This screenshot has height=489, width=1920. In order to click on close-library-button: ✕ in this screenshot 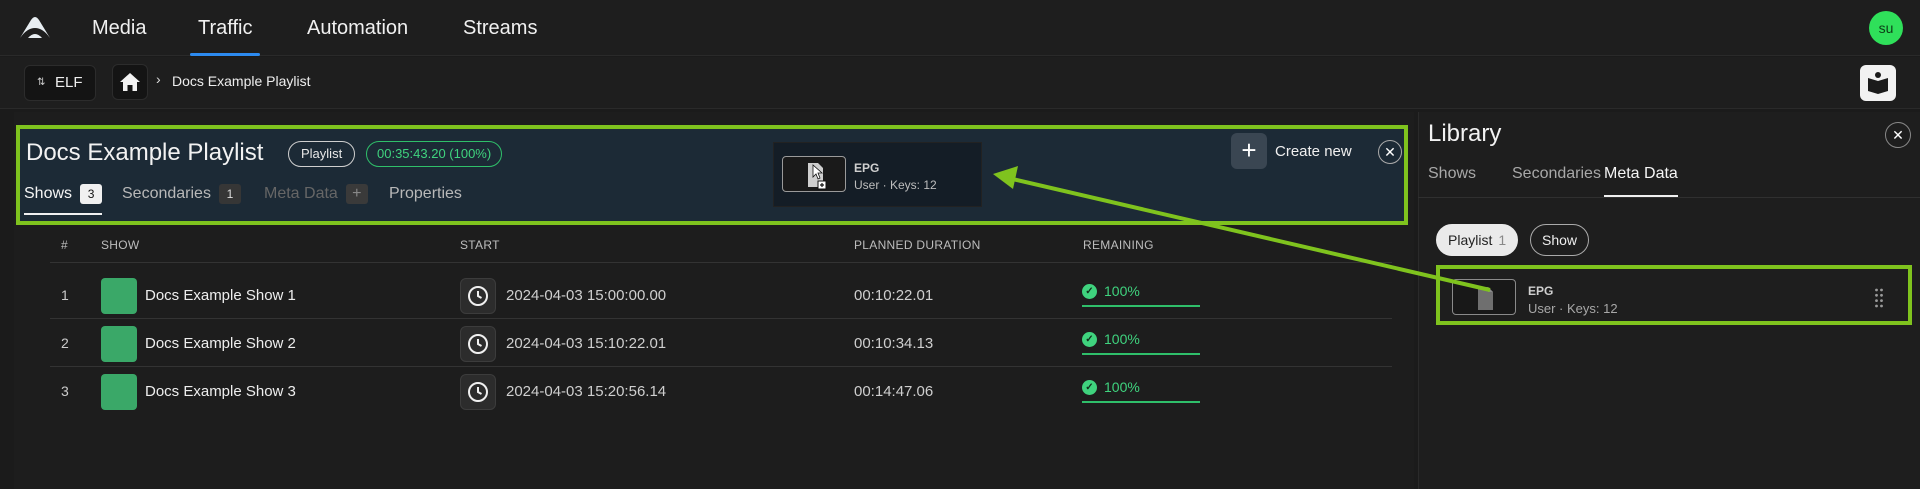, I will do `click(1898, 135)`.